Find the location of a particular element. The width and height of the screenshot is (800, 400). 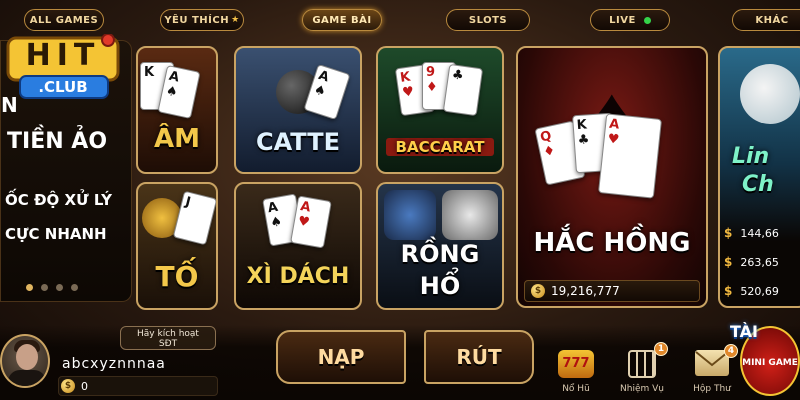

jackpot-value: 263,65 is located at coordinates (759, 262).